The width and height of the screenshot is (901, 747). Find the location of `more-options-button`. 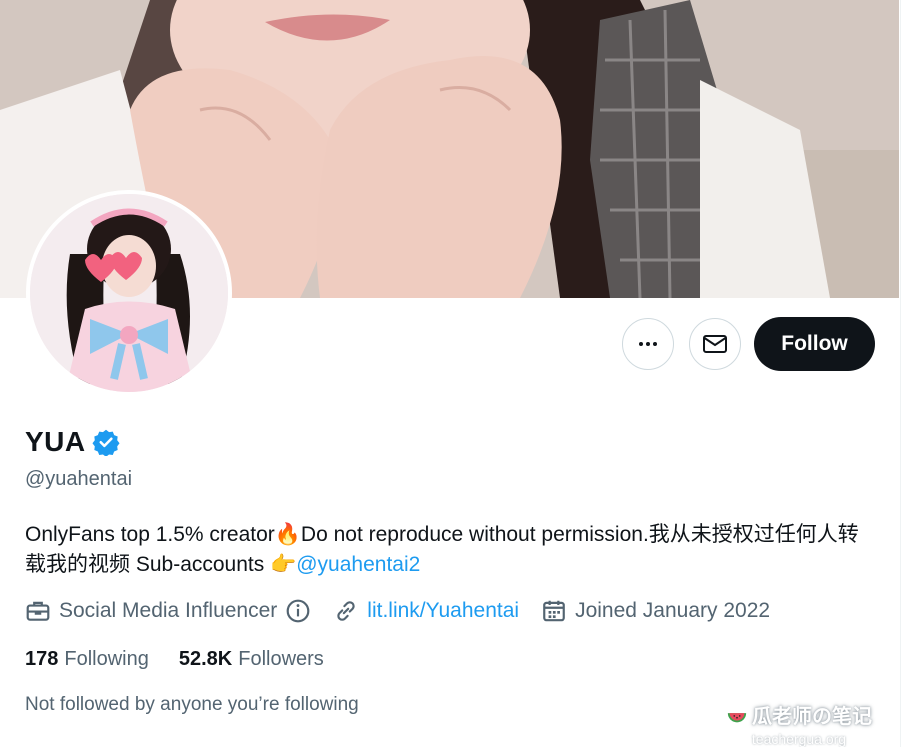

more-options-button is located at coordinates (648, 344).